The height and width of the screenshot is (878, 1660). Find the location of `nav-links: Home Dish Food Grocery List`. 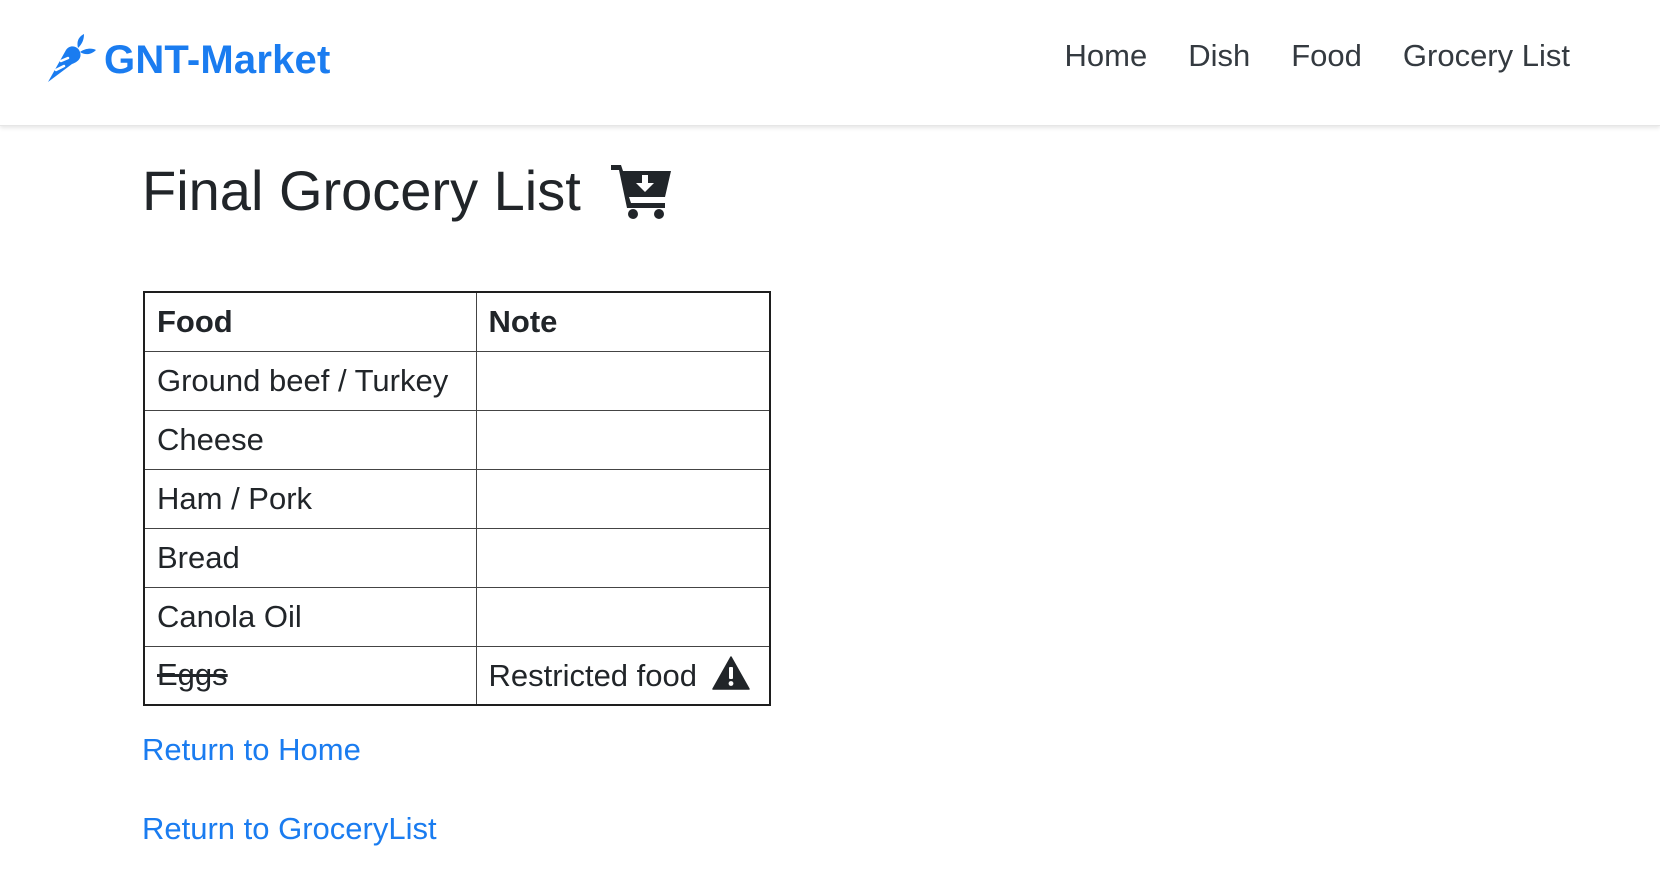

nav-links: Home Dish Food Grocery List is located at coordinates (1318, 56).